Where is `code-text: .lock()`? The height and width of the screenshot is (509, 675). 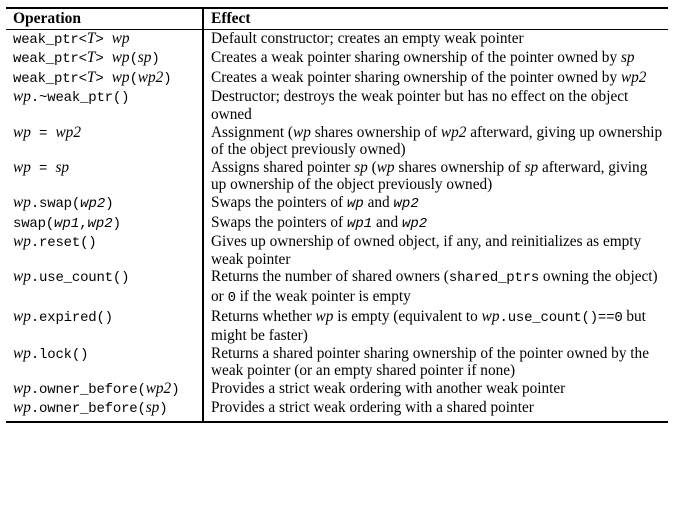 code-text: .lock() is located at coordinates (59, 354).